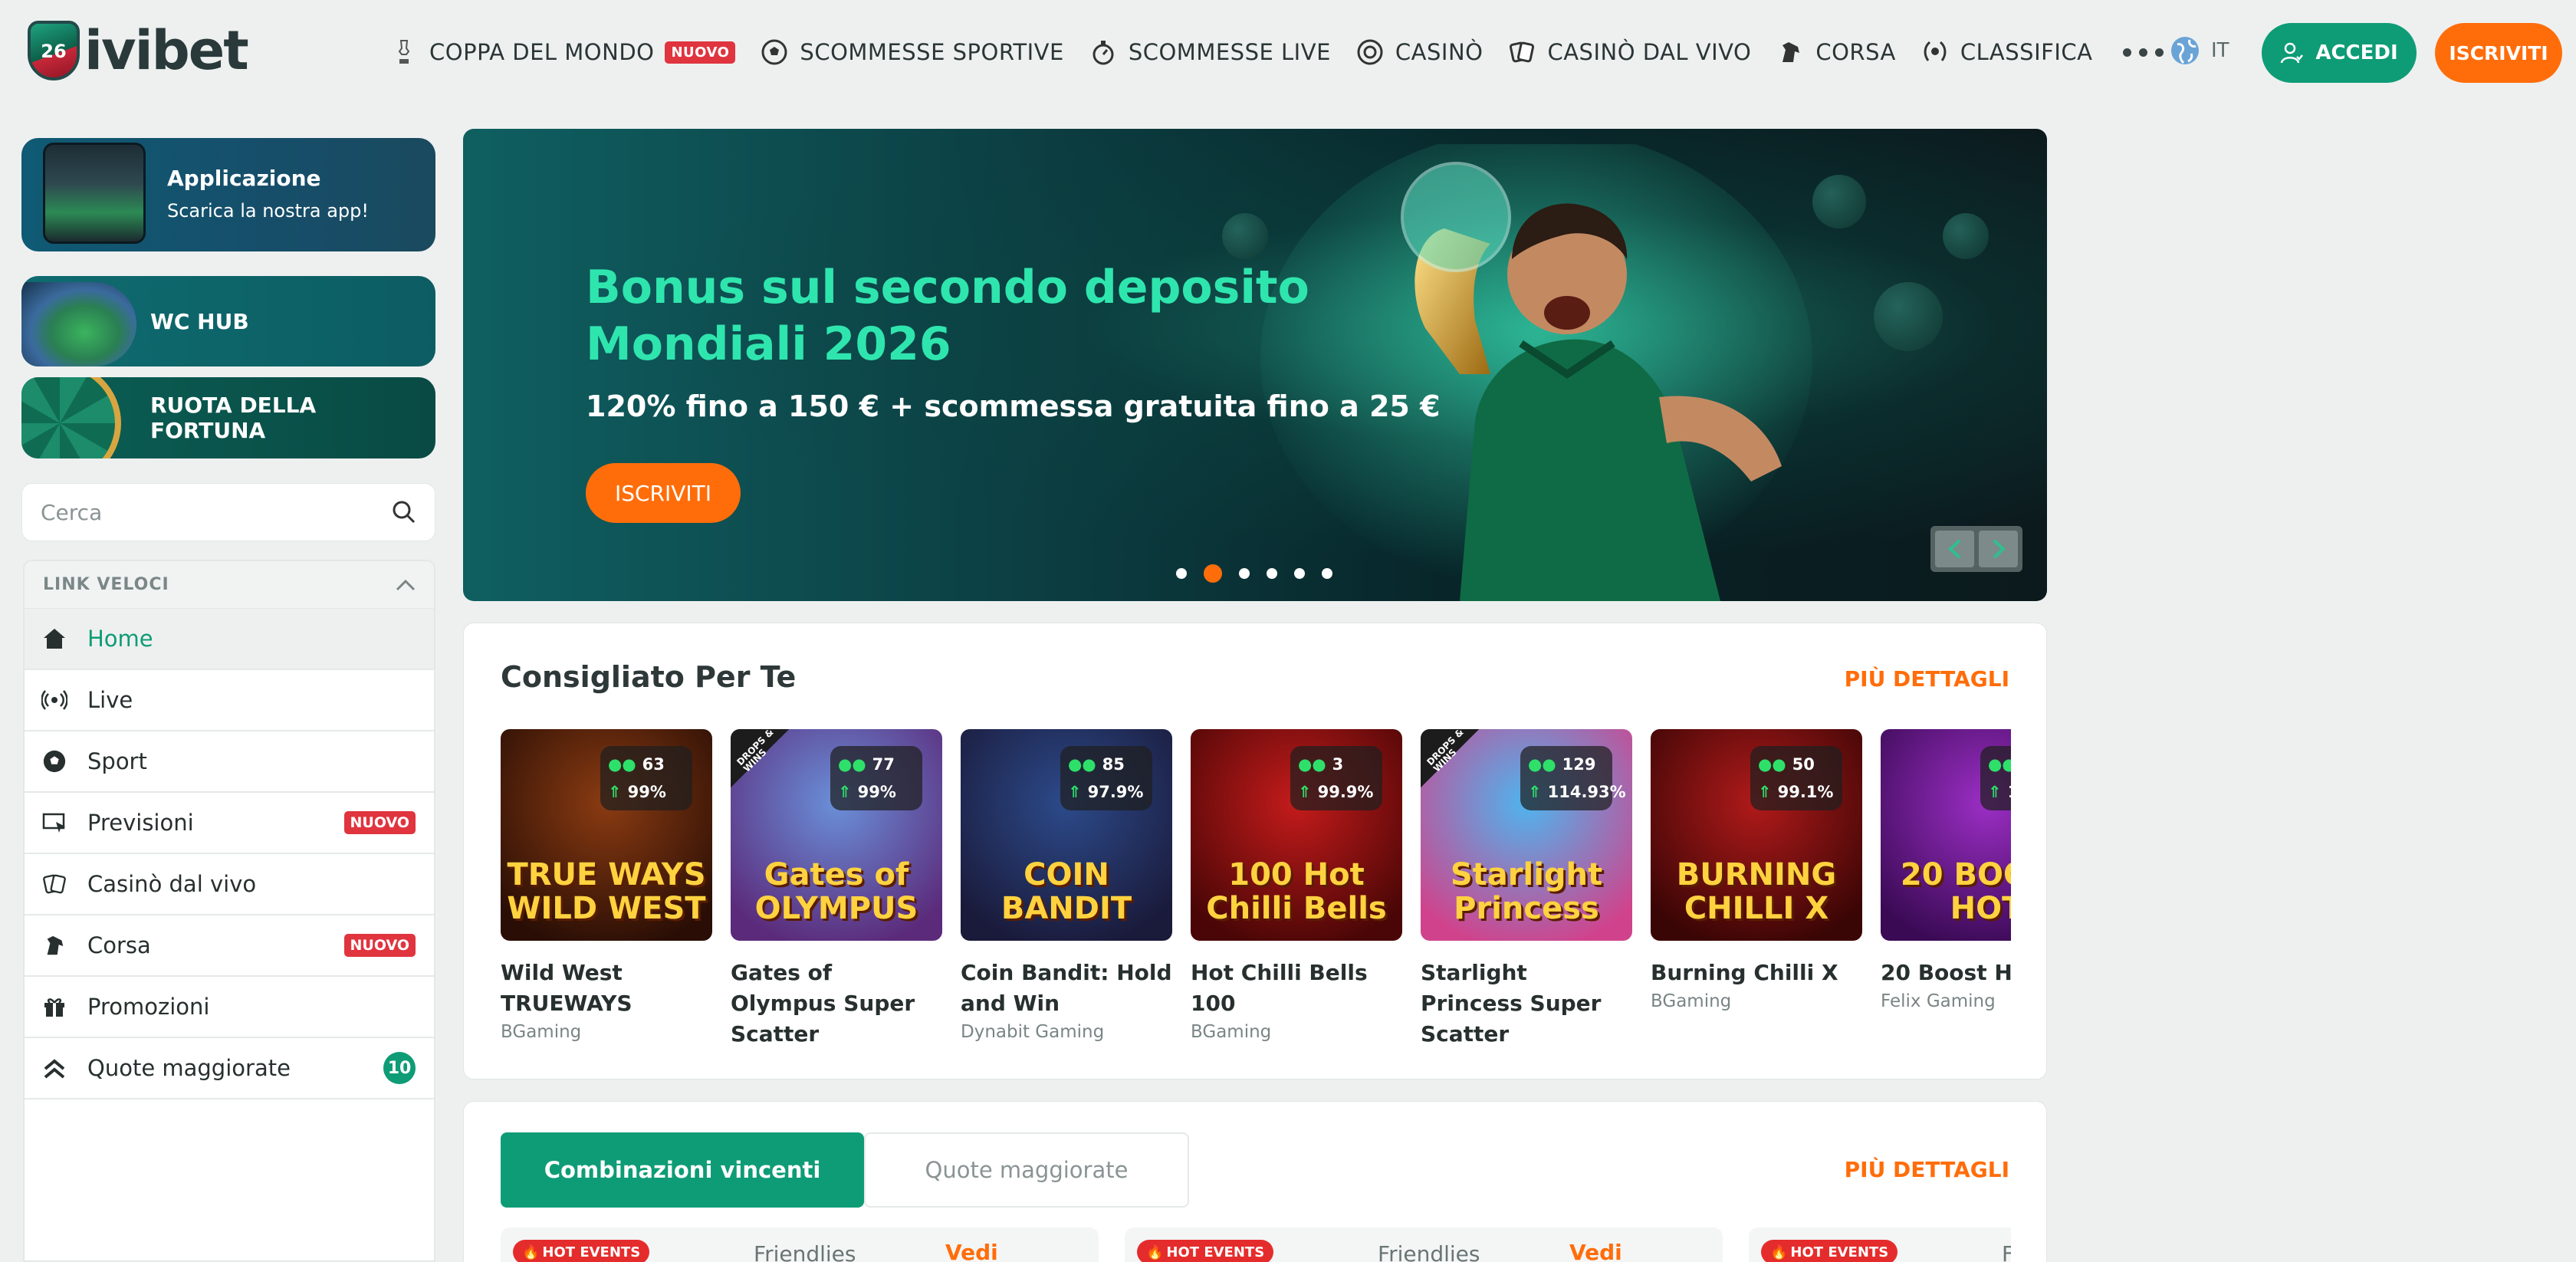  I want to click on nav-leaderboard: CLASSIFICA, so click(2008, 52).